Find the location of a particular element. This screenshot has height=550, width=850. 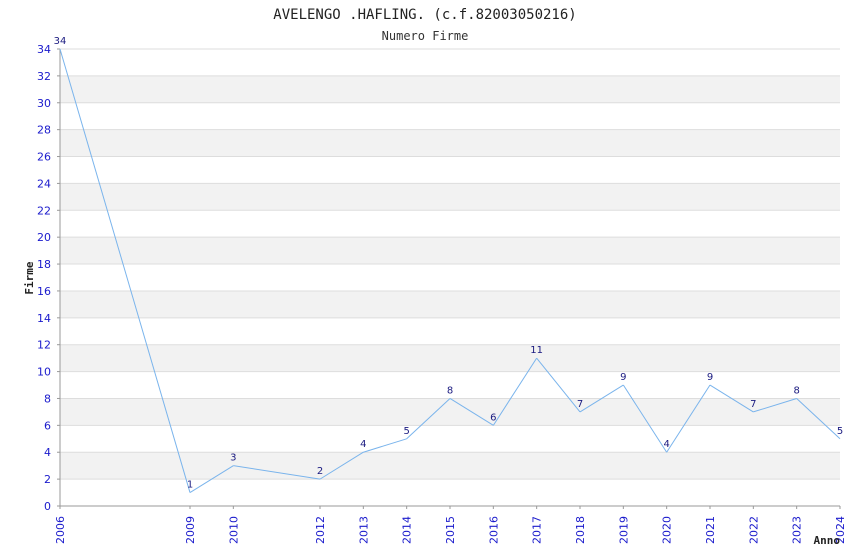

y-tick-label: 32 is located at coordinates (44, 76).